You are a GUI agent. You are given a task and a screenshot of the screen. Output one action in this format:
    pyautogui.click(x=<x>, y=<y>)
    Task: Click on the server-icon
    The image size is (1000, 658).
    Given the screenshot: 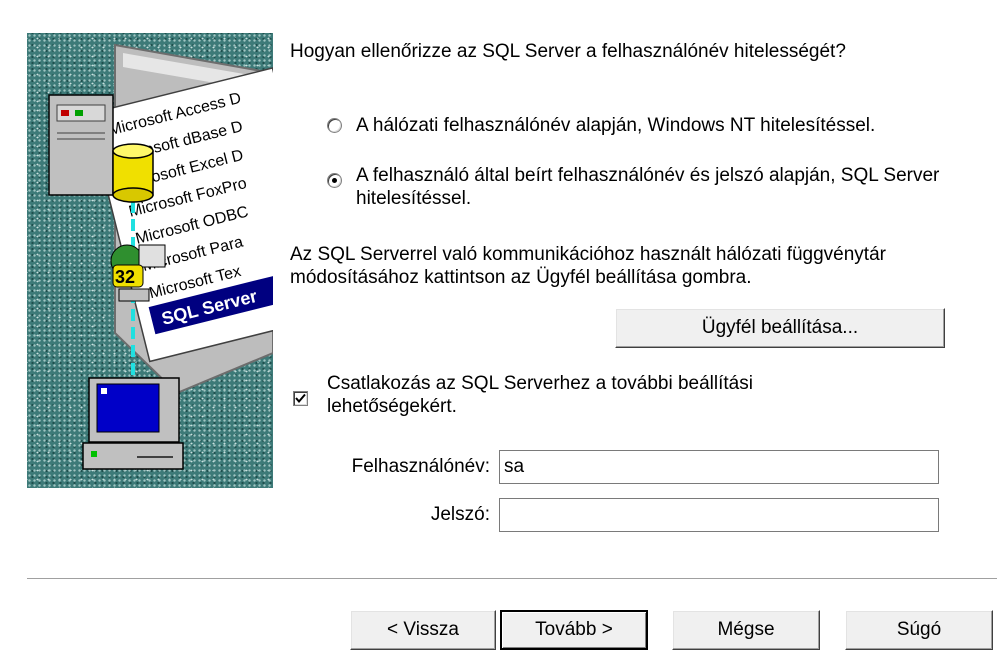 What is the action you would take?
    pyautogui.click(x=81, y=145)
    